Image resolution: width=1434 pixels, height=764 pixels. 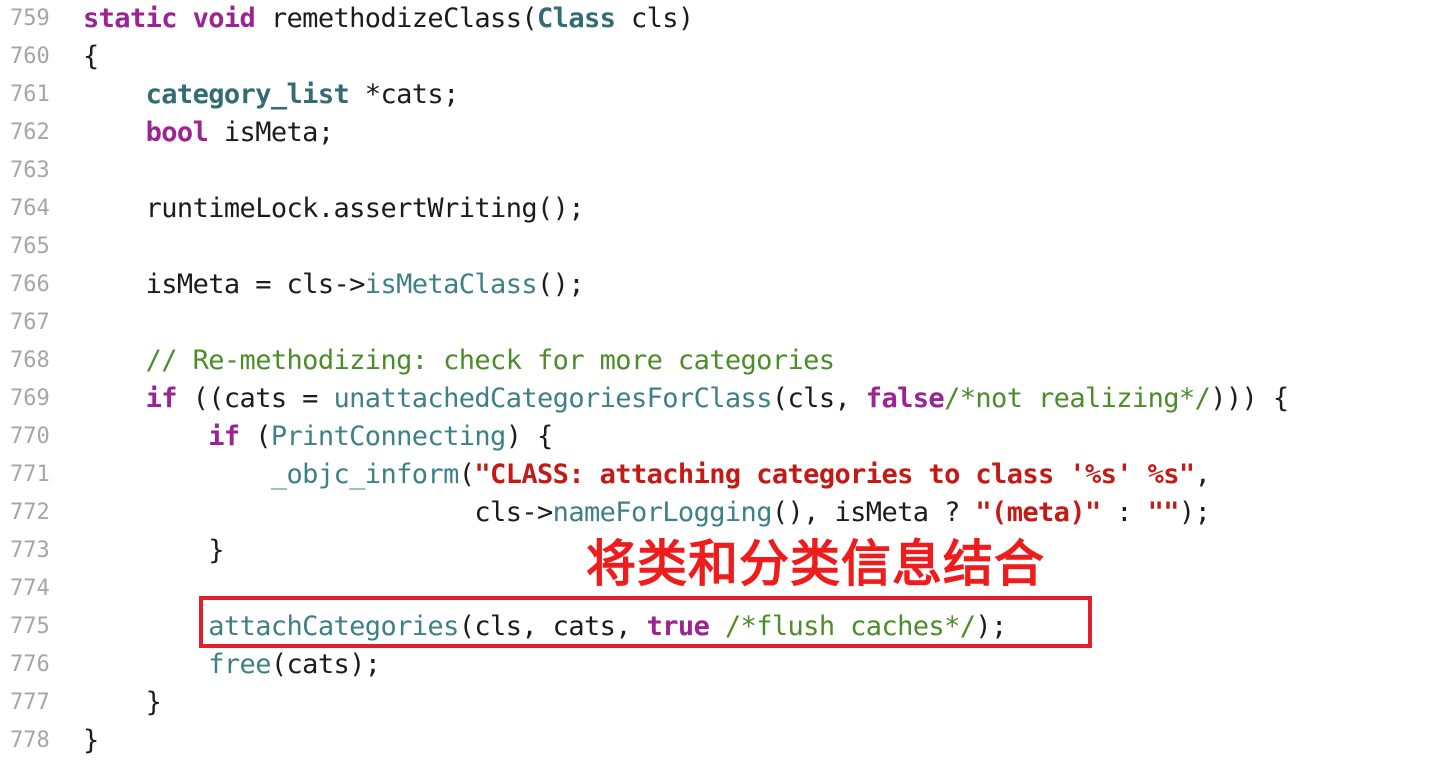 I want to click on code-token: Class, so click(x=576, y=18).